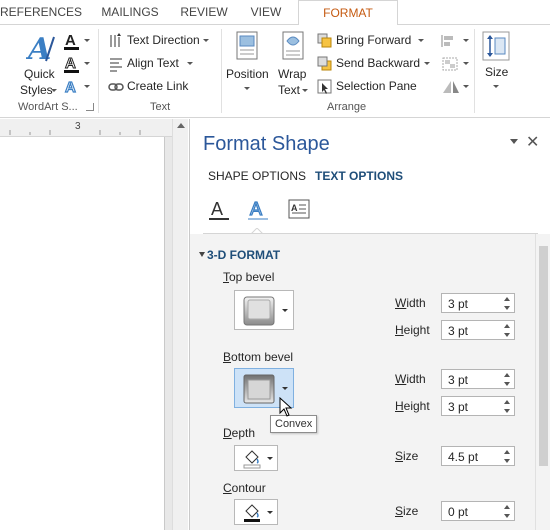 The image size is (550, 530). I want to click on tab-mailings: MAILINGS, so click(130, 12).